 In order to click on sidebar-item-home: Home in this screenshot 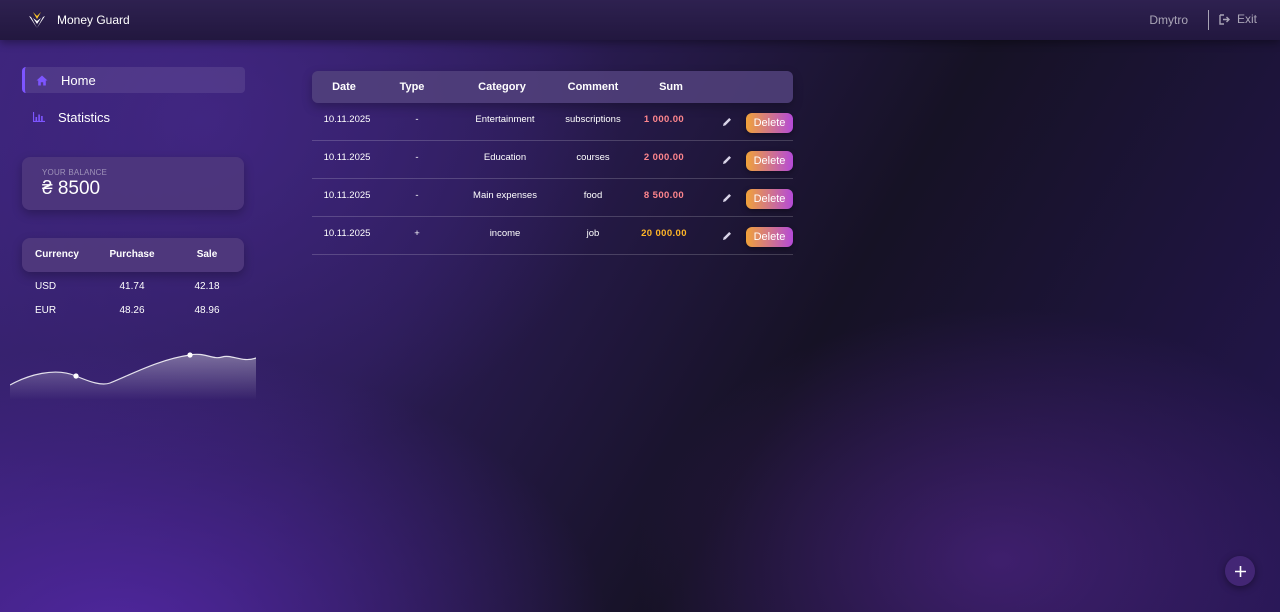, I will do `click(133, 80)`.